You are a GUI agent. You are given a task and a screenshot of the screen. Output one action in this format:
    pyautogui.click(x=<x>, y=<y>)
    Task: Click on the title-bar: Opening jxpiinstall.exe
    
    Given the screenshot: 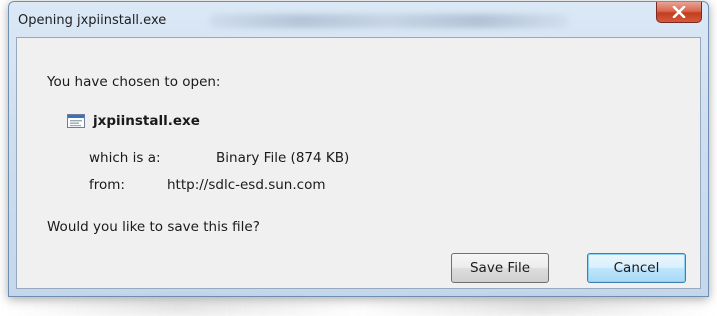 What is the action you would take?
    pyautogui.click(x=358, y=19)
    